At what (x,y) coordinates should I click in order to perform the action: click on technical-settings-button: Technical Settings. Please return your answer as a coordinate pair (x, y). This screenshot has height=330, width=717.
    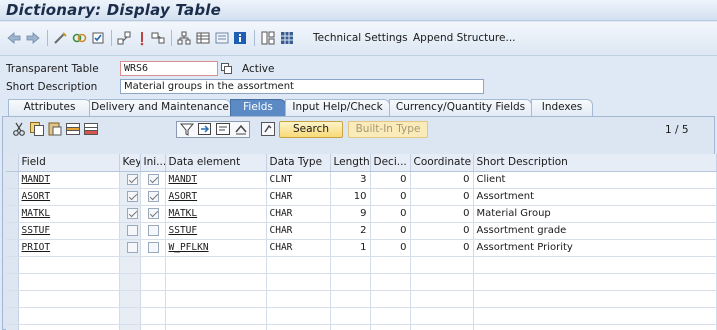
    Looking at the image, I should click on (360, 38).